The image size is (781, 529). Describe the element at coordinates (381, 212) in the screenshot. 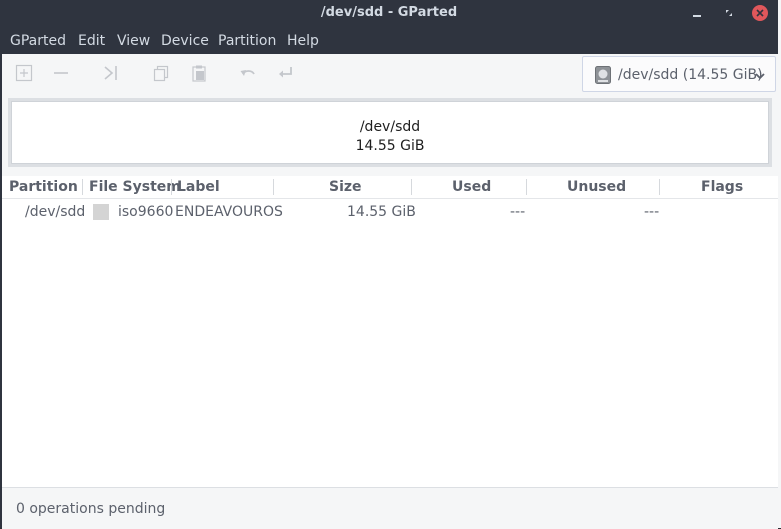

I see `cell-size: 14.55 GiB` at that location.